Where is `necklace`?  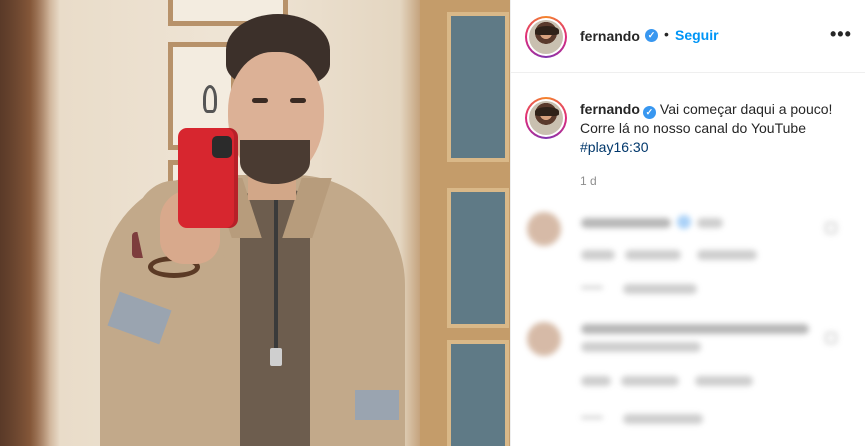
necklace is located at coordinates (276, 275).